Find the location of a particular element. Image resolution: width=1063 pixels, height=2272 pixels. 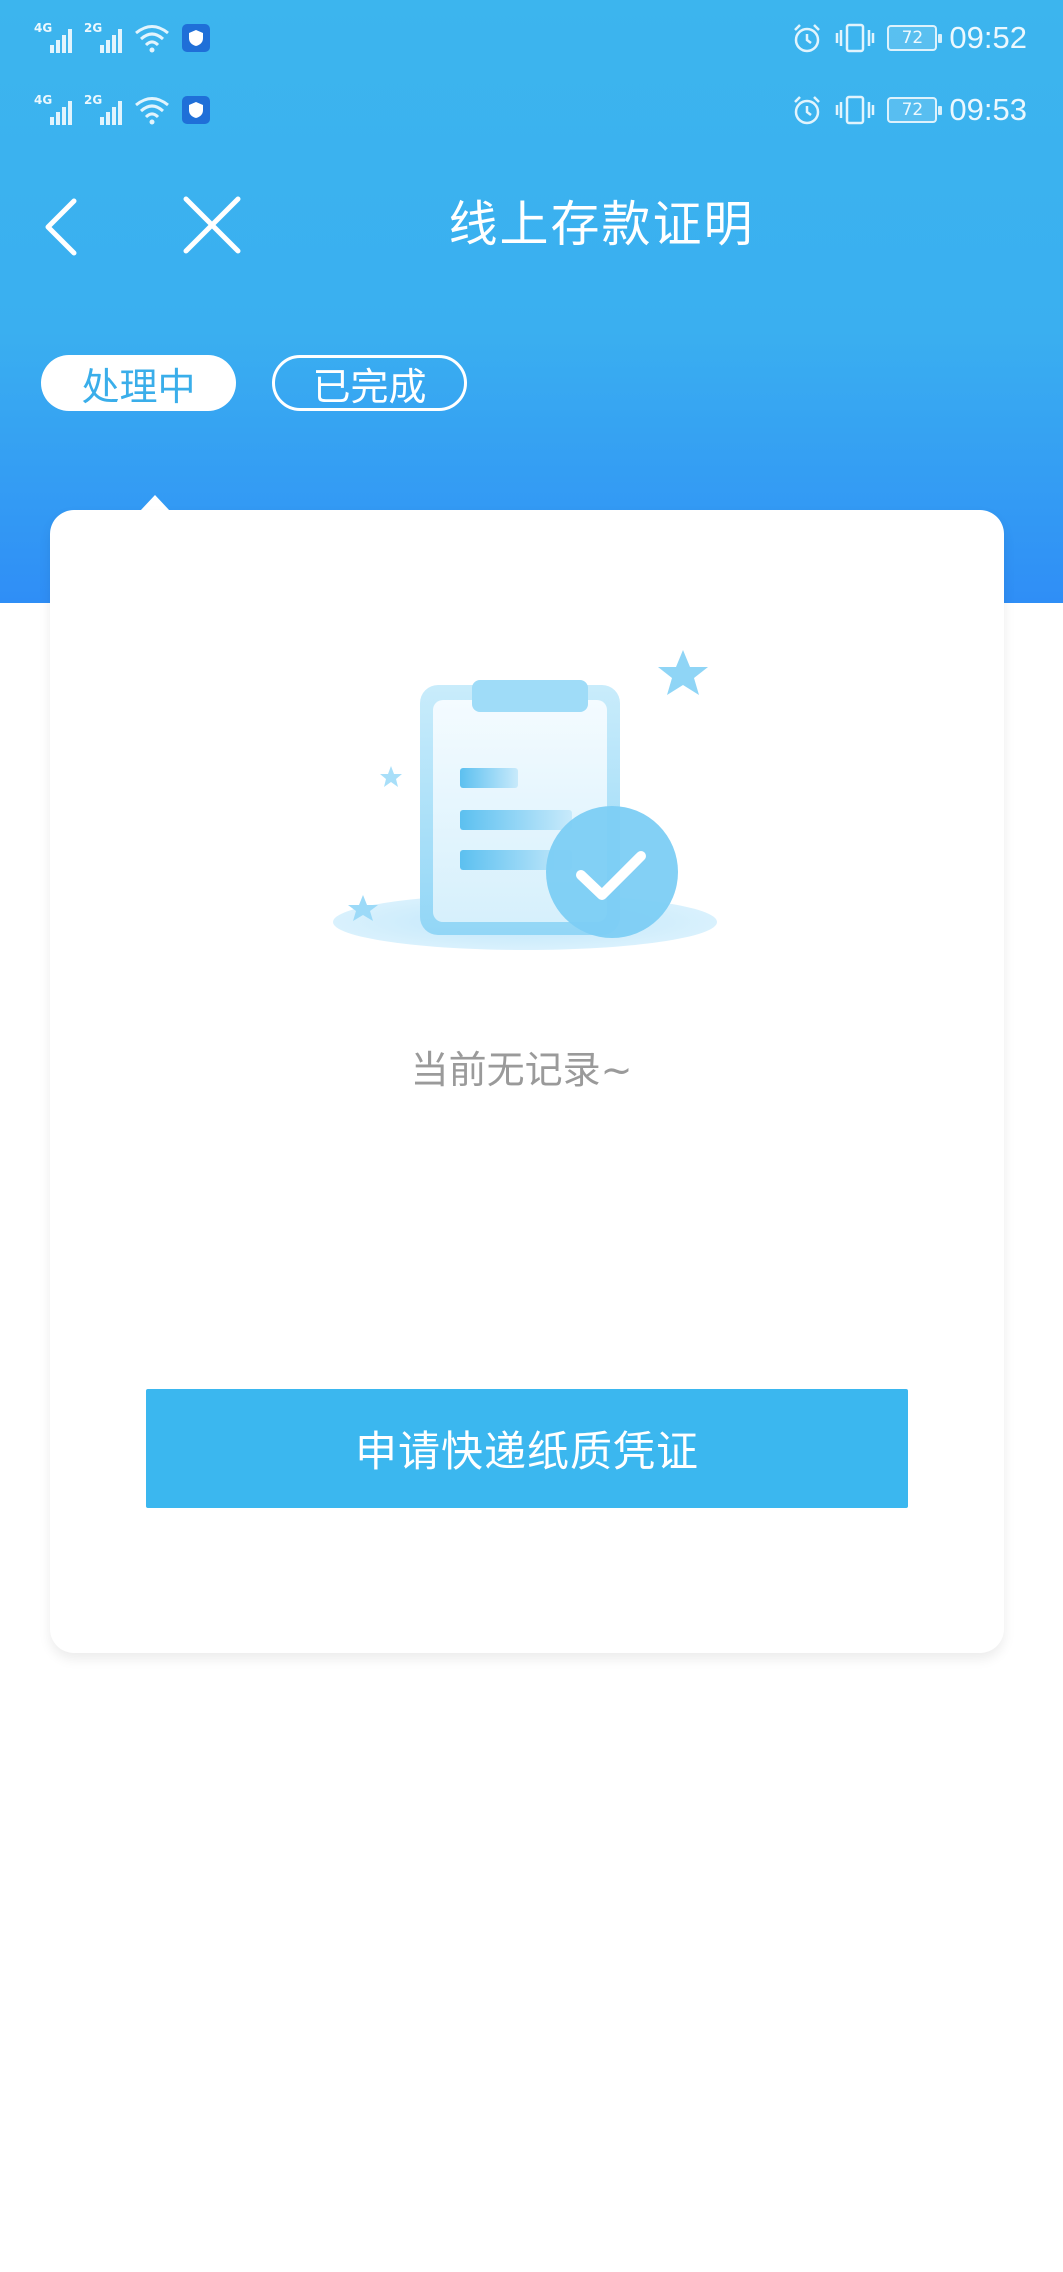

page-title: 线上存款证明 is located at coordinates (601, 224).